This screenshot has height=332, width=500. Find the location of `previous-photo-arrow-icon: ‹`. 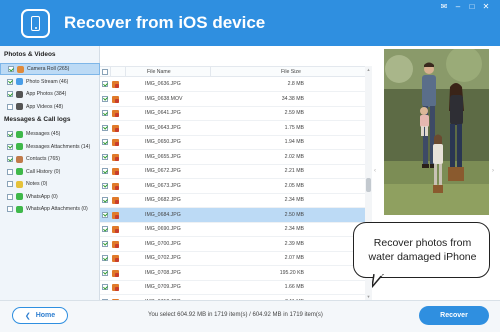

previous-photo-arrow-icon: ‹ is located at coordinates (375, 171).